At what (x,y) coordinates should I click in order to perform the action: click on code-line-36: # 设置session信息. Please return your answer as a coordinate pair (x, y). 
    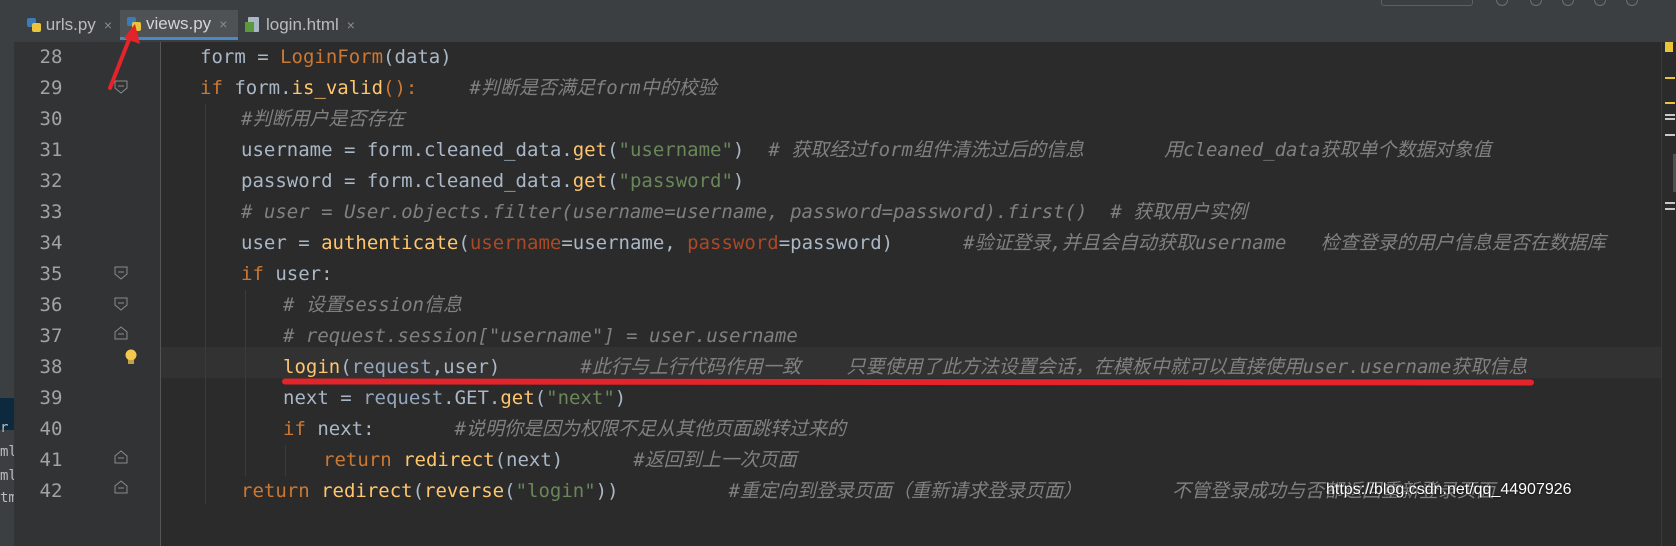
    Looking at the image, I should click on (372, 305).